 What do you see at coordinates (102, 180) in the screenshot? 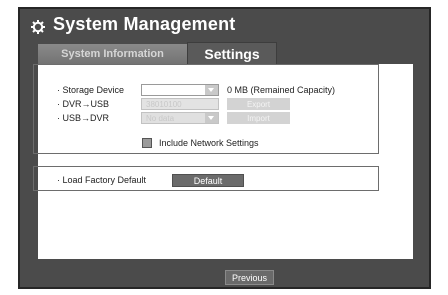
I see `load-factory-default-label: · Load Factory Default` at bounding box center [102, 180].